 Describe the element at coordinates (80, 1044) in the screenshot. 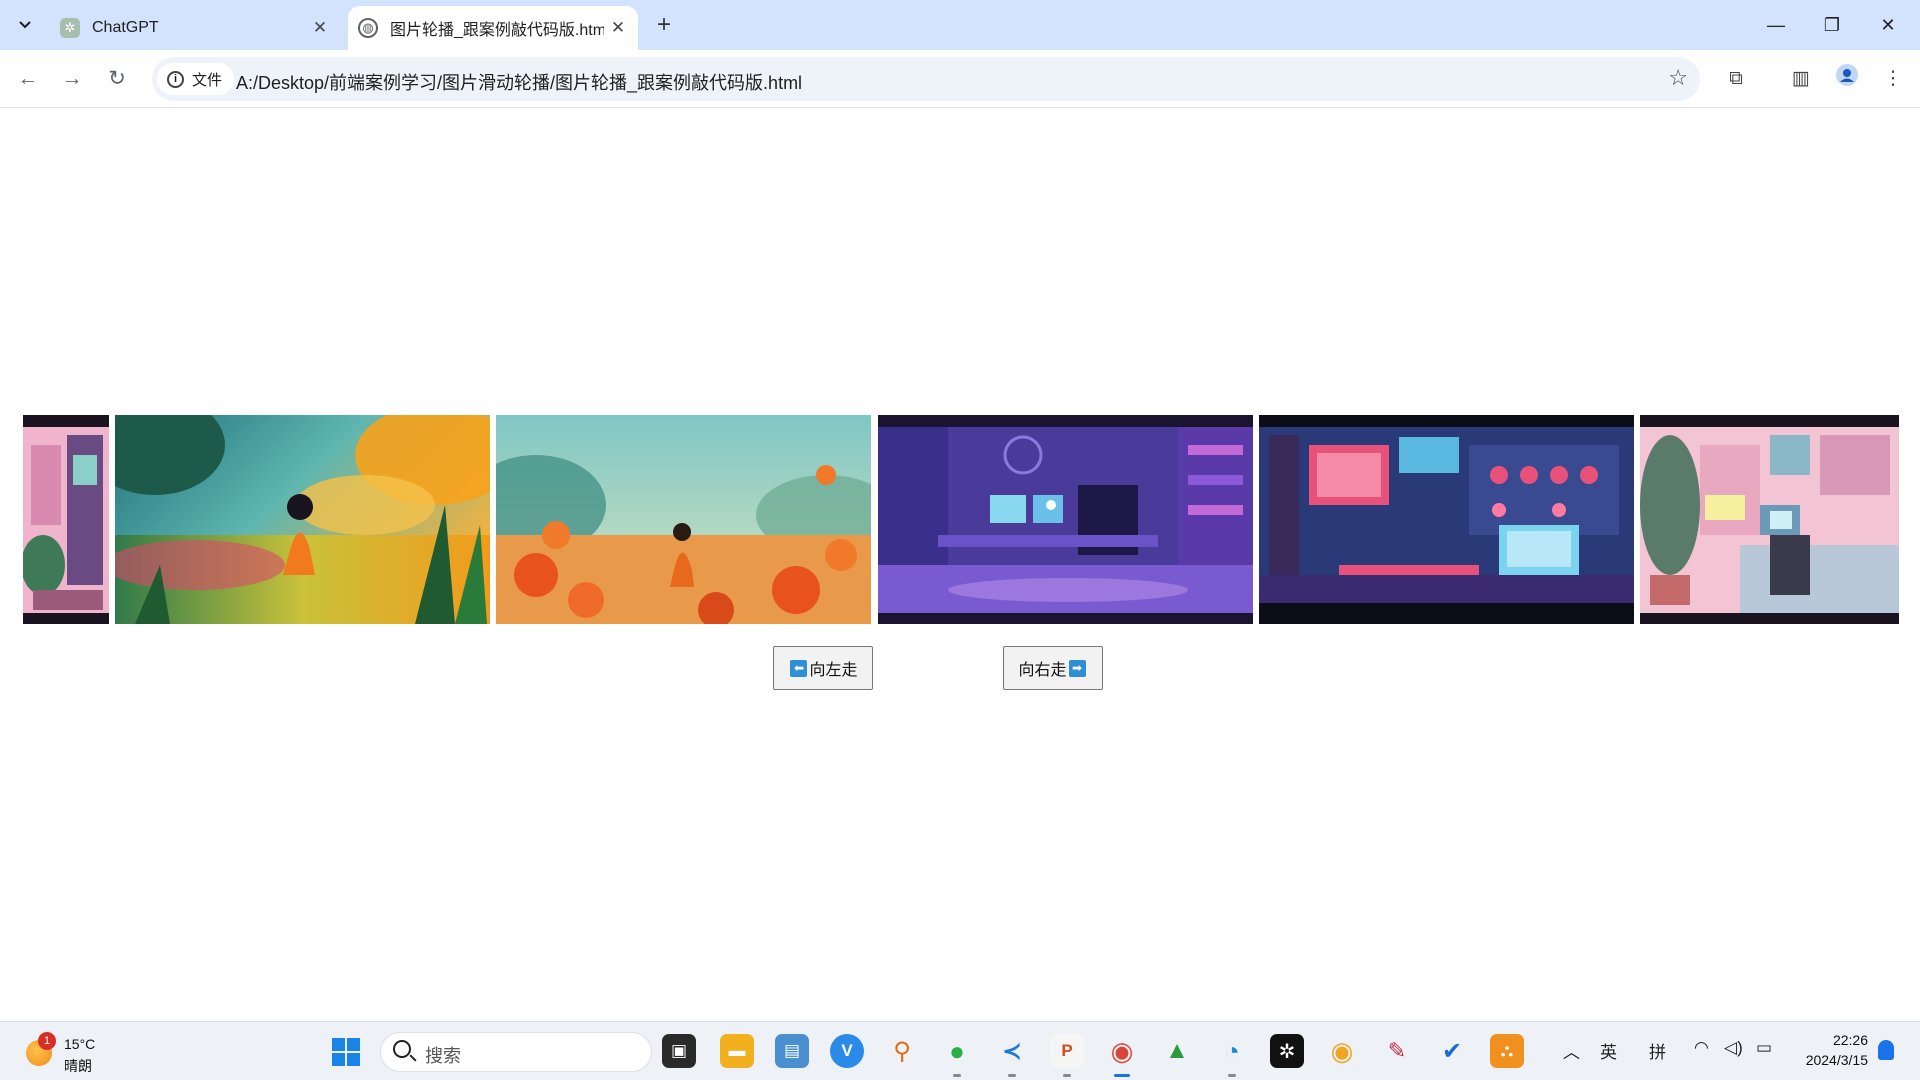

I see `weather-temperature: 15°C` at that location.